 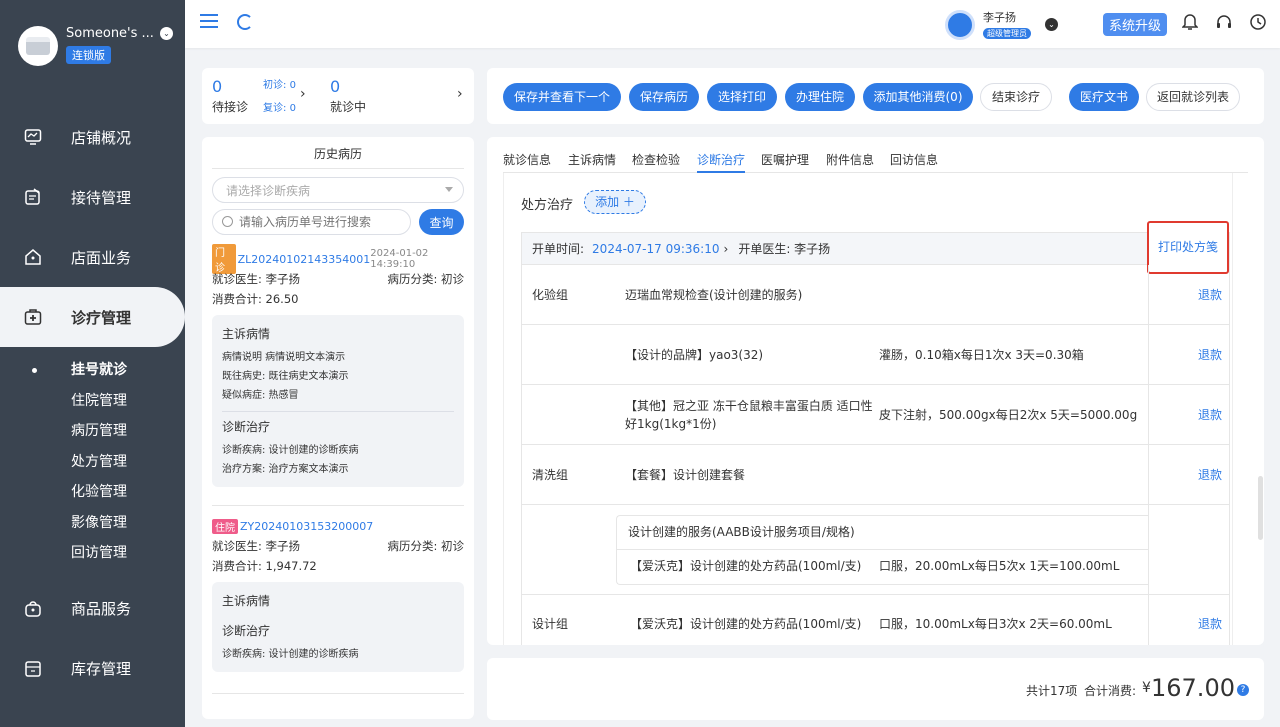 I want to click on headset-icon, so click(x=1224, y=22).